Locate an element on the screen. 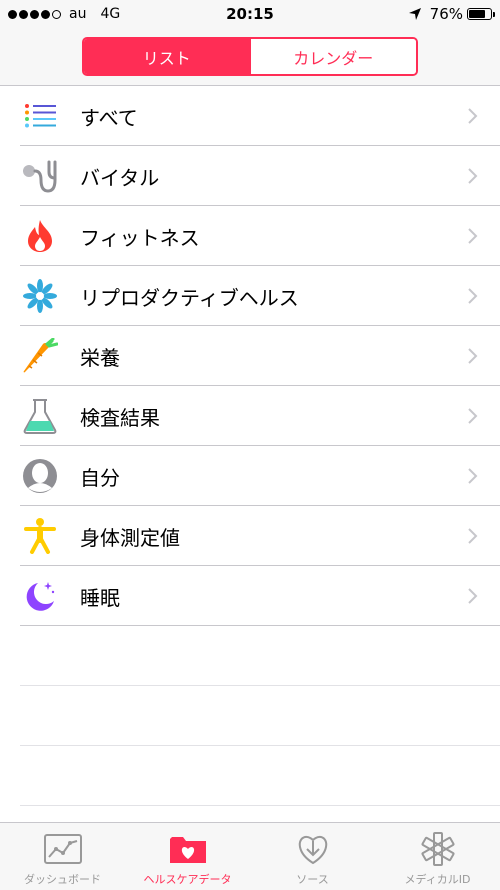 Image resolution: width=500 pixels, height=890 pixels. snowflake-flower-icon is located at coordinates (40, 296).